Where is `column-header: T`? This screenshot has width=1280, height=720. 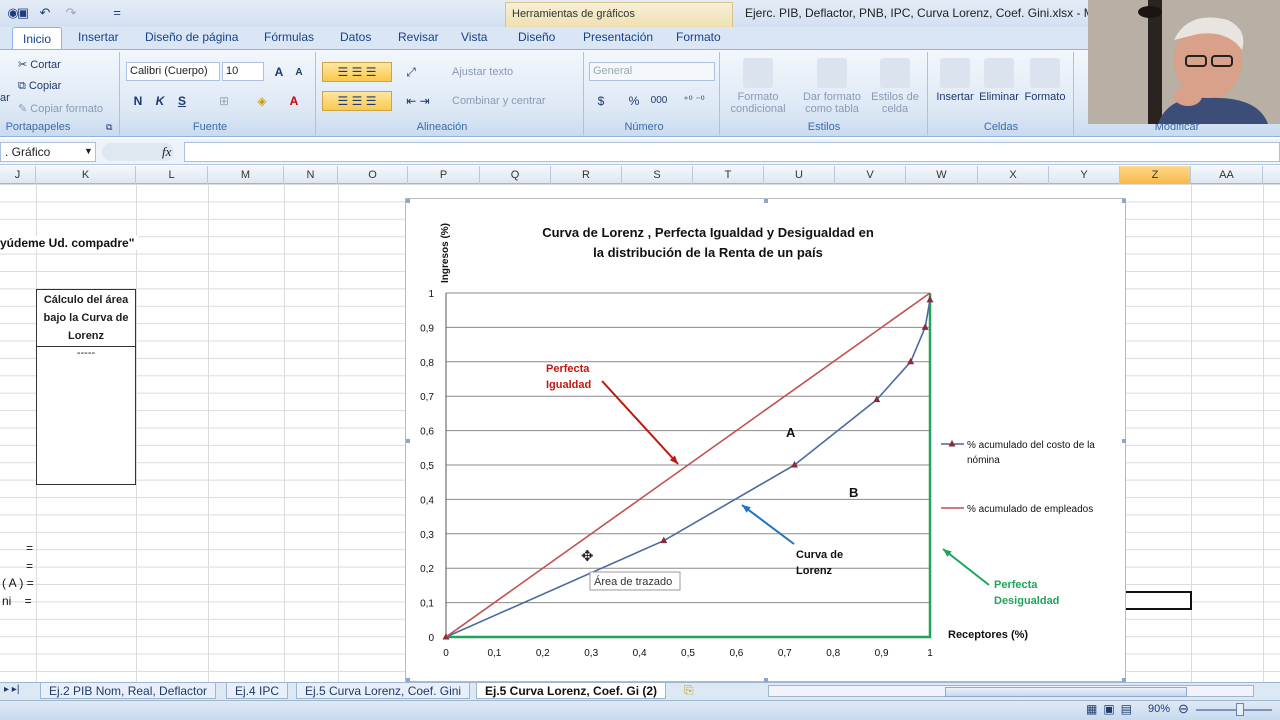
column-header: T is located at coordinates (728, 175).